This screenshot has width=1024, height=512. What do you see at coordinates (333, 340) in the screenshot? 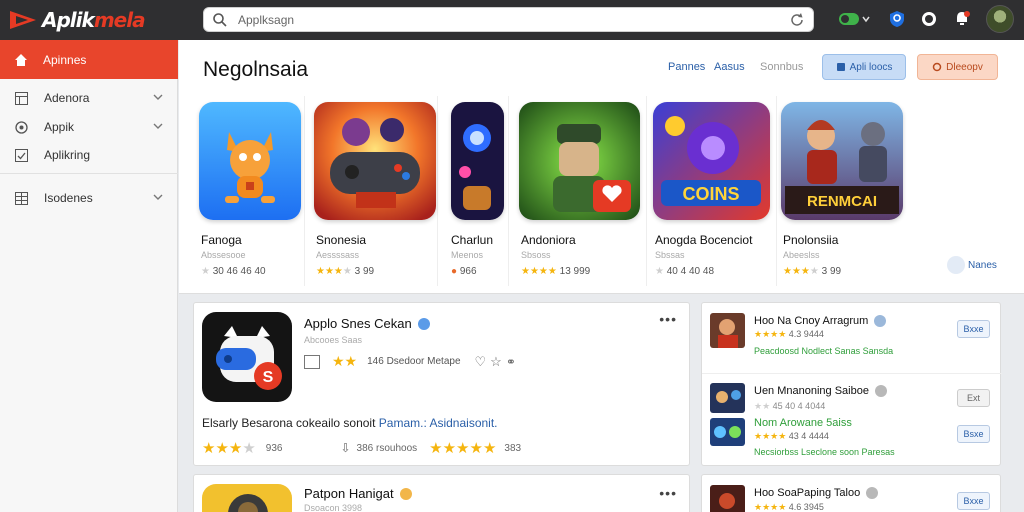
I see `app-subtitle: Abcooes Saas` at bounding box center [333, 340].